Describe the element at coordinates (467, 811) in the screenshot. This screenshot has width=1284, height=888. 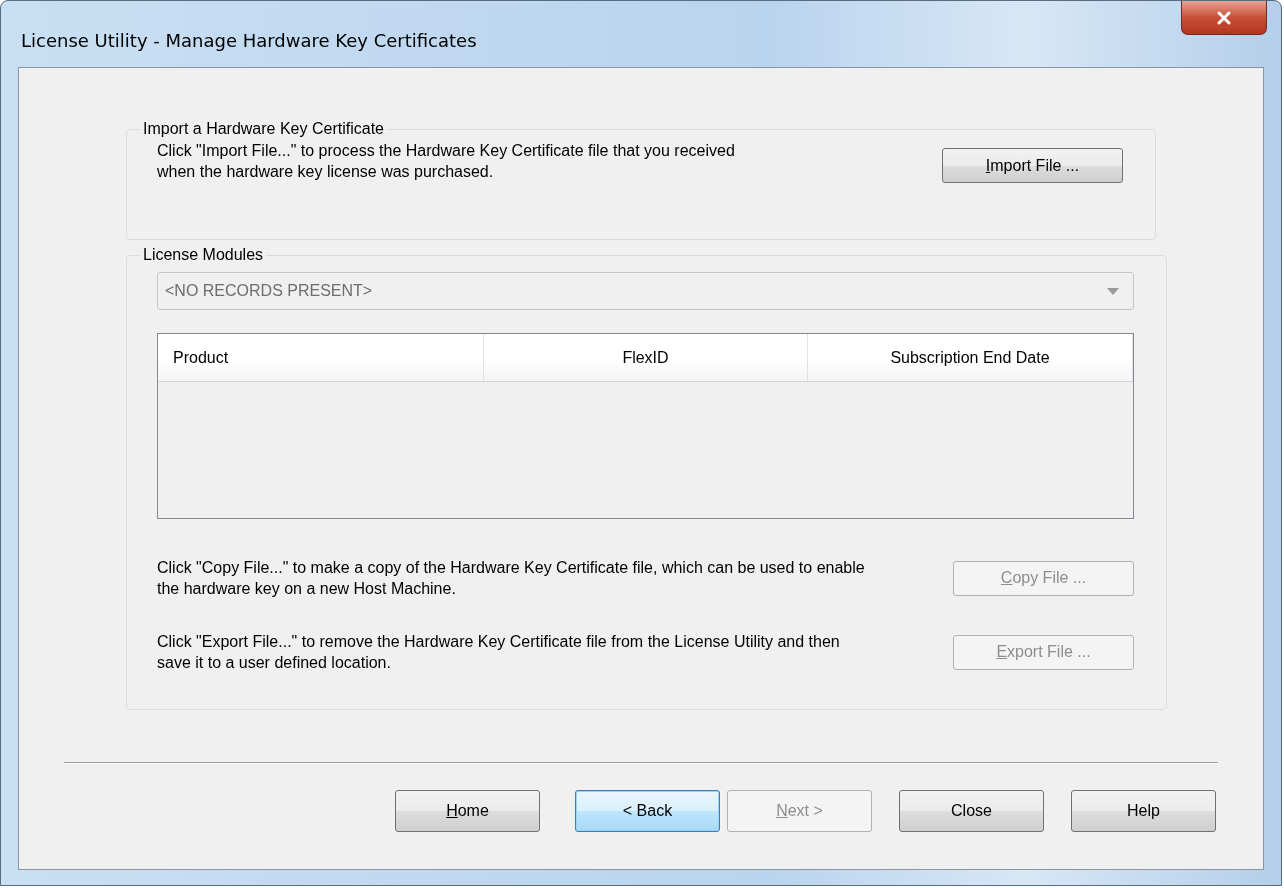
I see `footer-button: Home` at that location.